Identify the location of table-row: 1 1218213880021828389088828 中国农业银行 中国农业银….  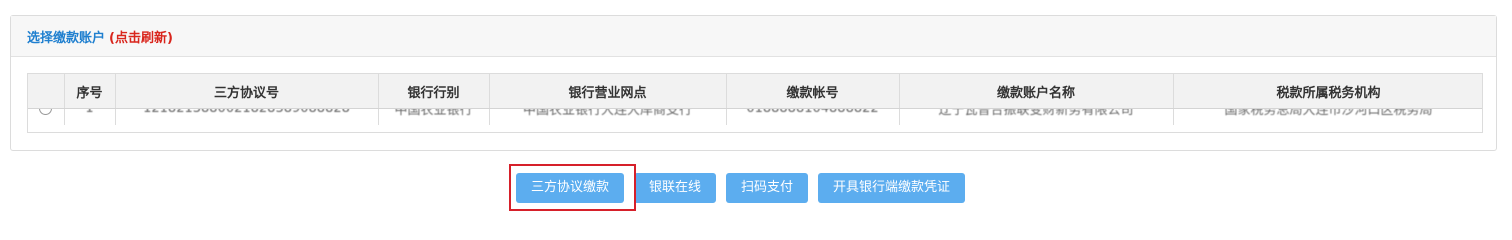
(755, 117).